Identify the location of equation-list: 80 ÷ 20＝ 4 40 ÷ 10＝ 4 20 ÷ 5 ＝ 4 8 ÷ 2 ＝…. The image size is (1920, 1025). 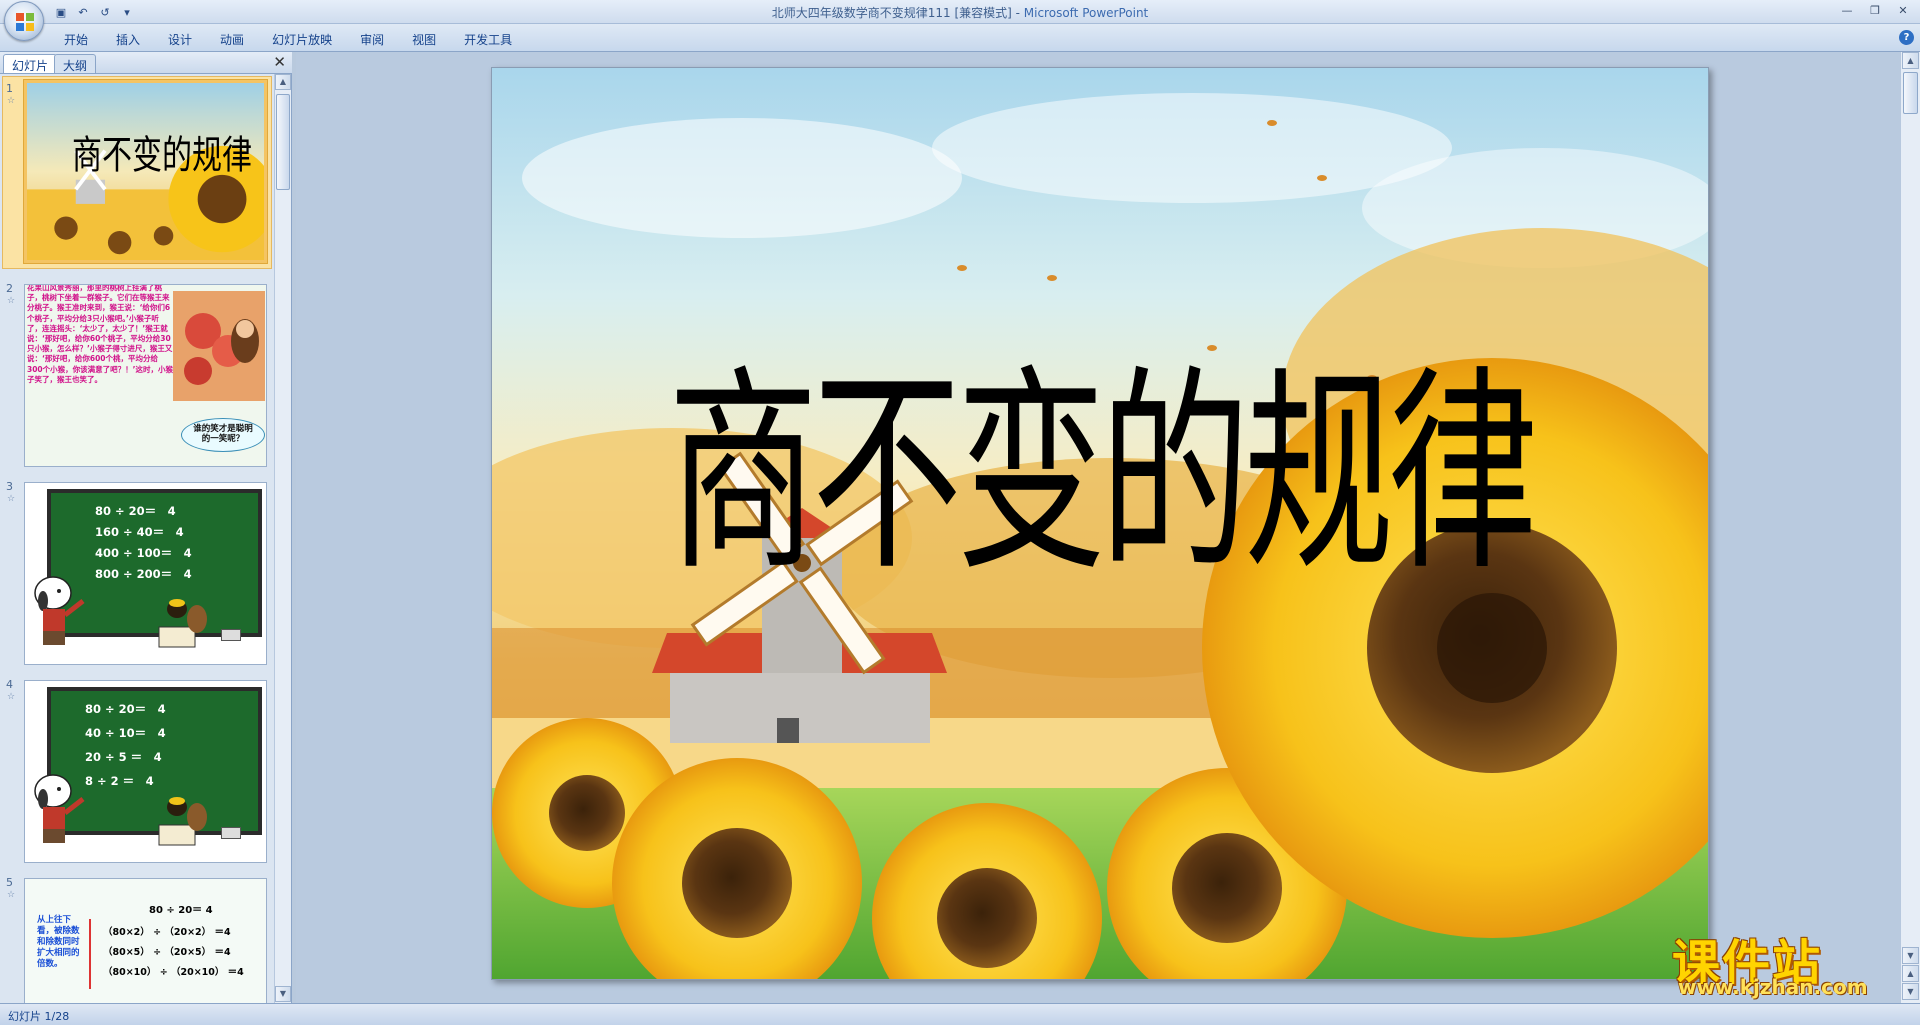
(125, 745).